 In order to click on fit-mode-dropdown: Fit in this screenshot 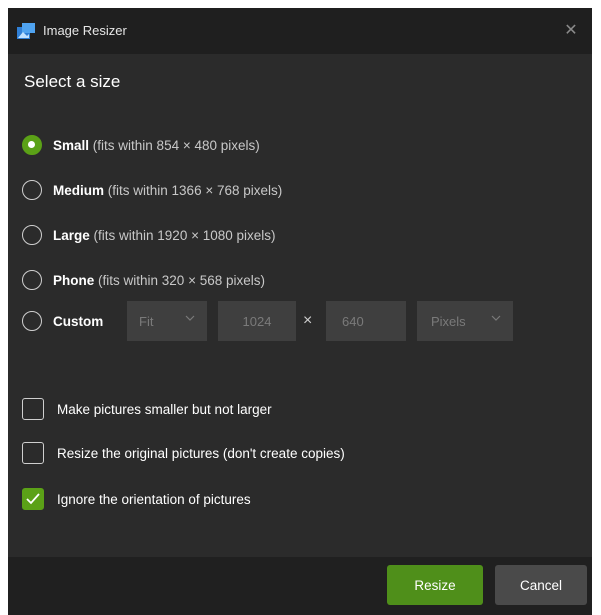, I will do `click(167, 321)`.